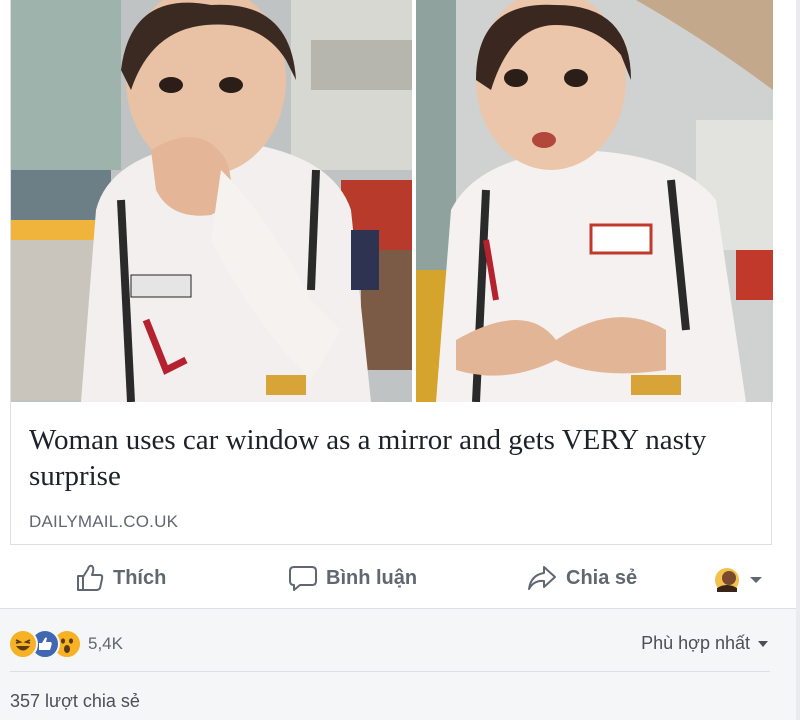 This screenshot has height=720, width=800. What do you see at coordinates (303, 578) in the screenshot?
I see `comment-bubble-icon` at bounding box center [303, 578].